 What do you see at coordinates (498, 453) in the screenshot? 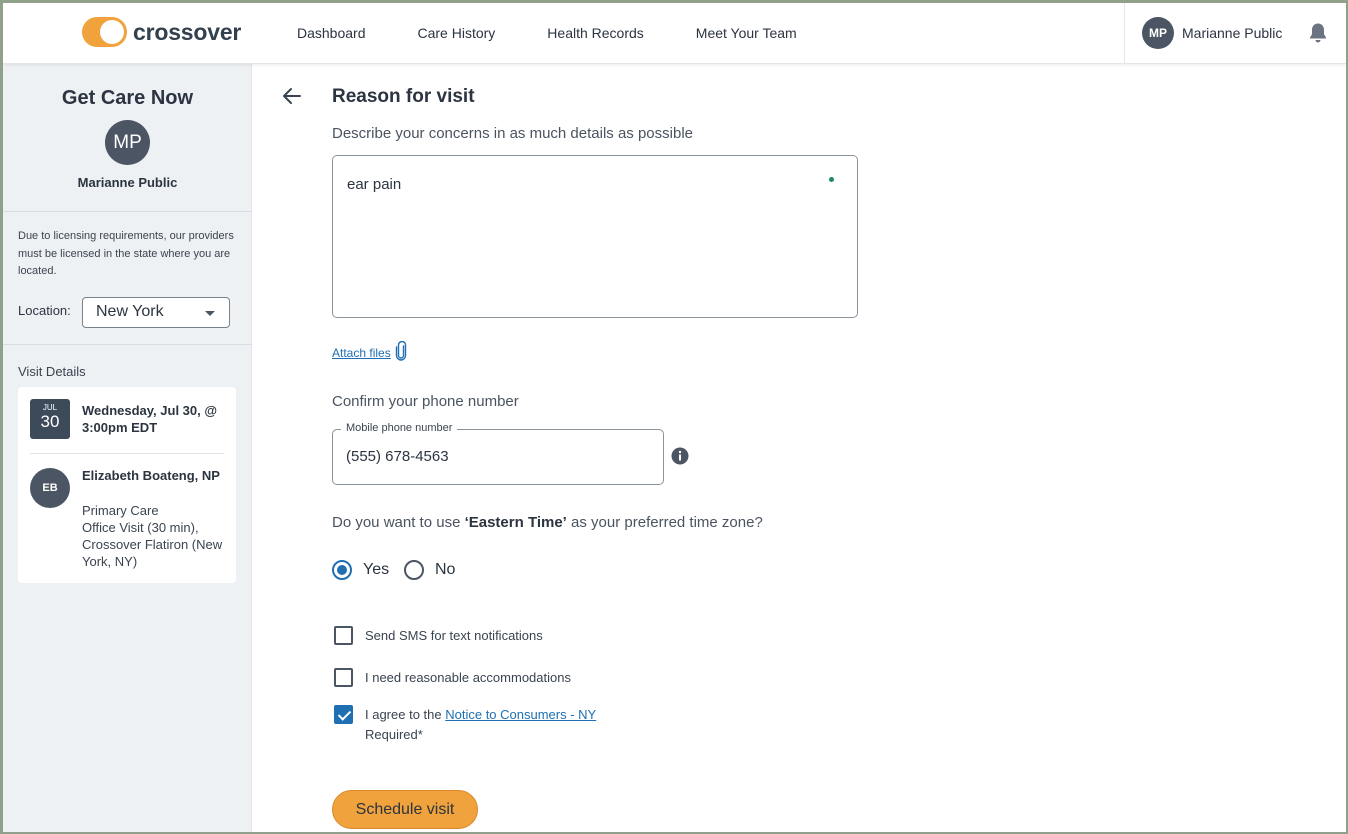
I see `phone-input: Mobile phone number (555) 678-4563` at bounding box center [498, 453].